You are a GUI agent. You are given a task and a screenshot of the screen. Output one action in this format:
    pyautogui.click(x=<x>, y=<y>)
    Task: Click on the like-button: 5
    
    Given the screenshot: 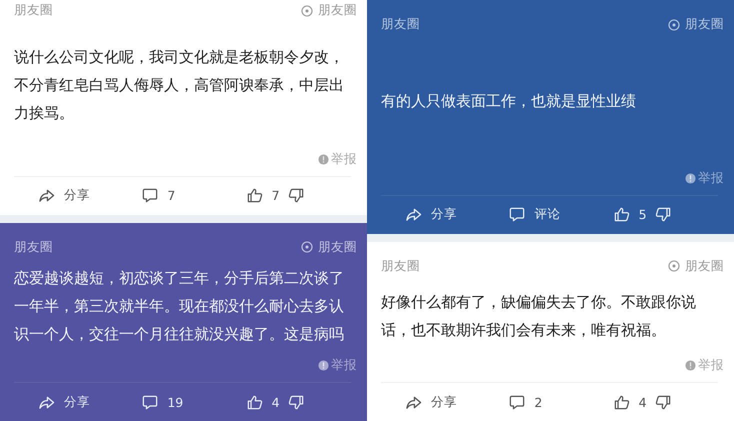 What is the action you would take?
    pyautogui.click(x=630, y=214)
    